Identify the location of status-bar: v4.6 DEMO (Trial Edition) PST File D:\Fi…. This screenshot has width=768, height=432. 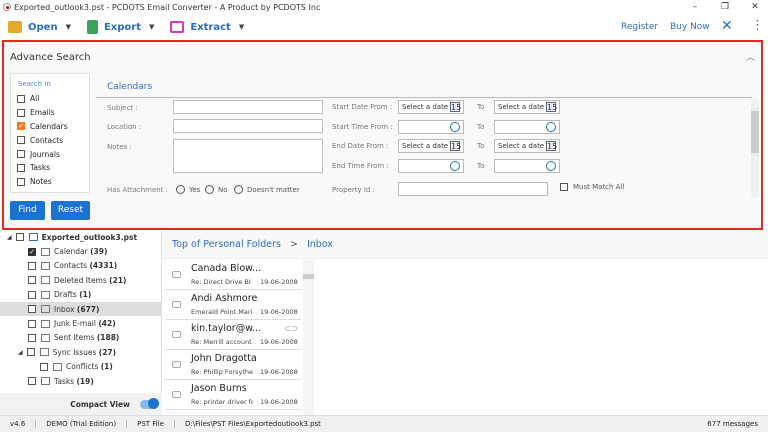
(384, 423).